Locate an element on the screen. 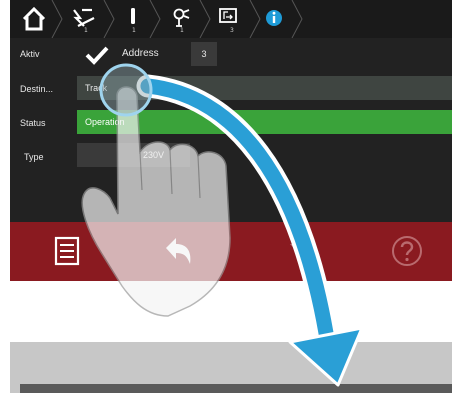  home-icon is located at coordinates (34, 18).